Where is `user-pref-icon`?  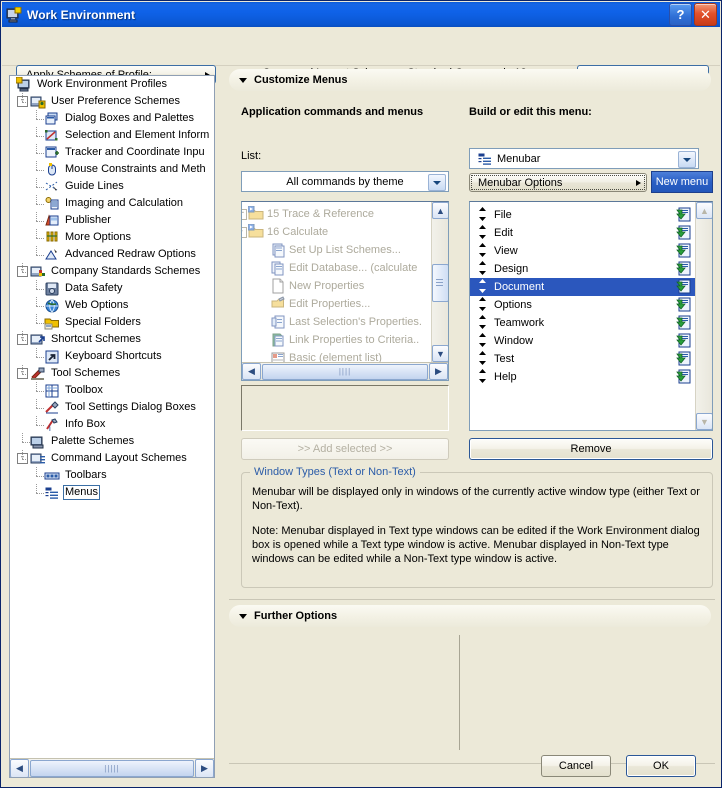
user-pref-icon is located at coordinates (38, 102).